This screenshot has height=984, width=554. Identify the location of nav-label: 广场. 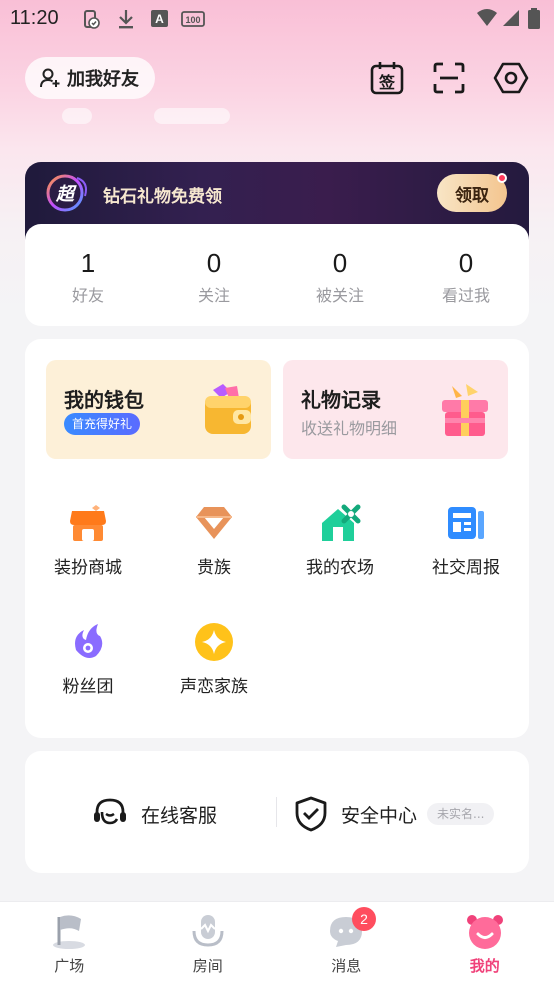
(69, 966).